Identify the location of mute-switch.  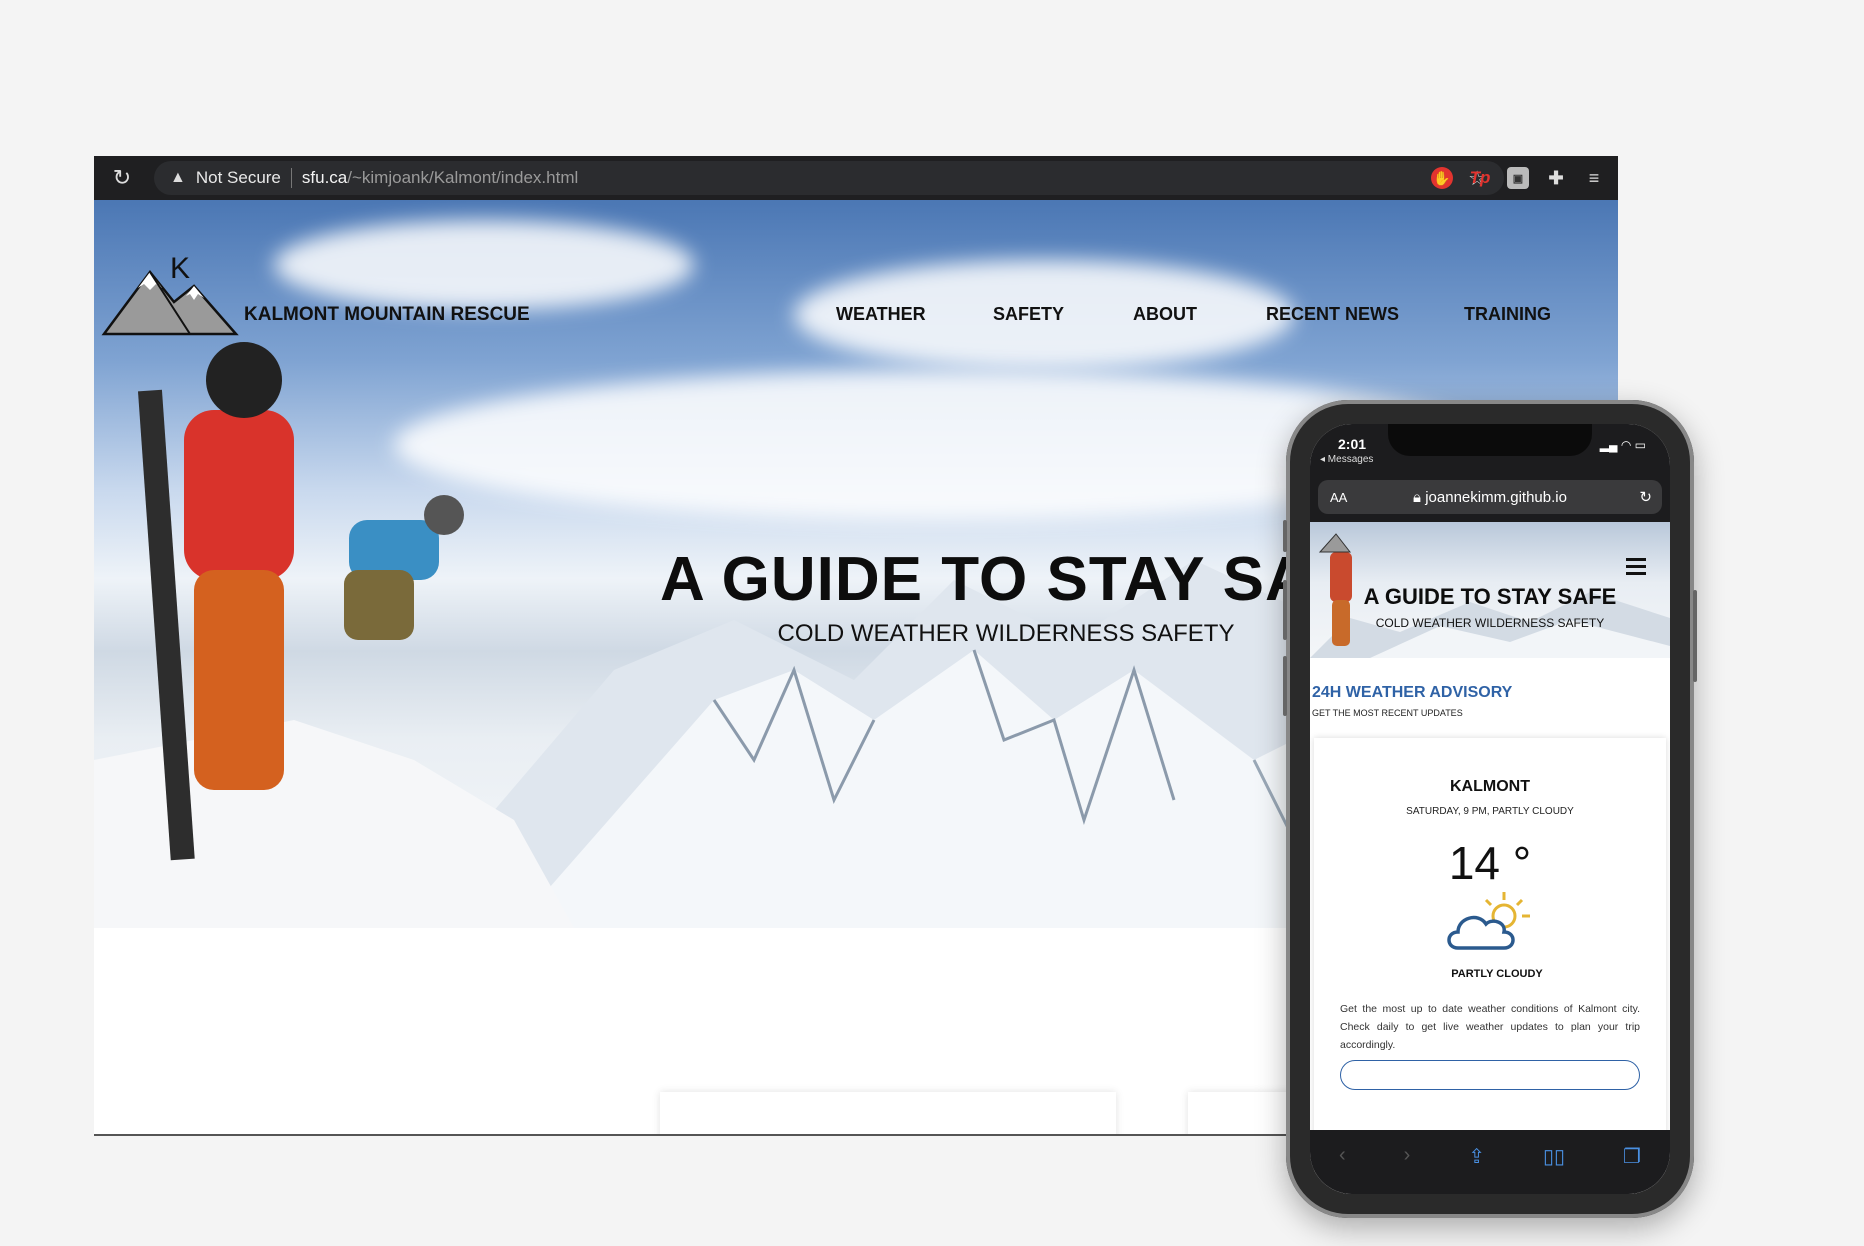
(1285, 536).